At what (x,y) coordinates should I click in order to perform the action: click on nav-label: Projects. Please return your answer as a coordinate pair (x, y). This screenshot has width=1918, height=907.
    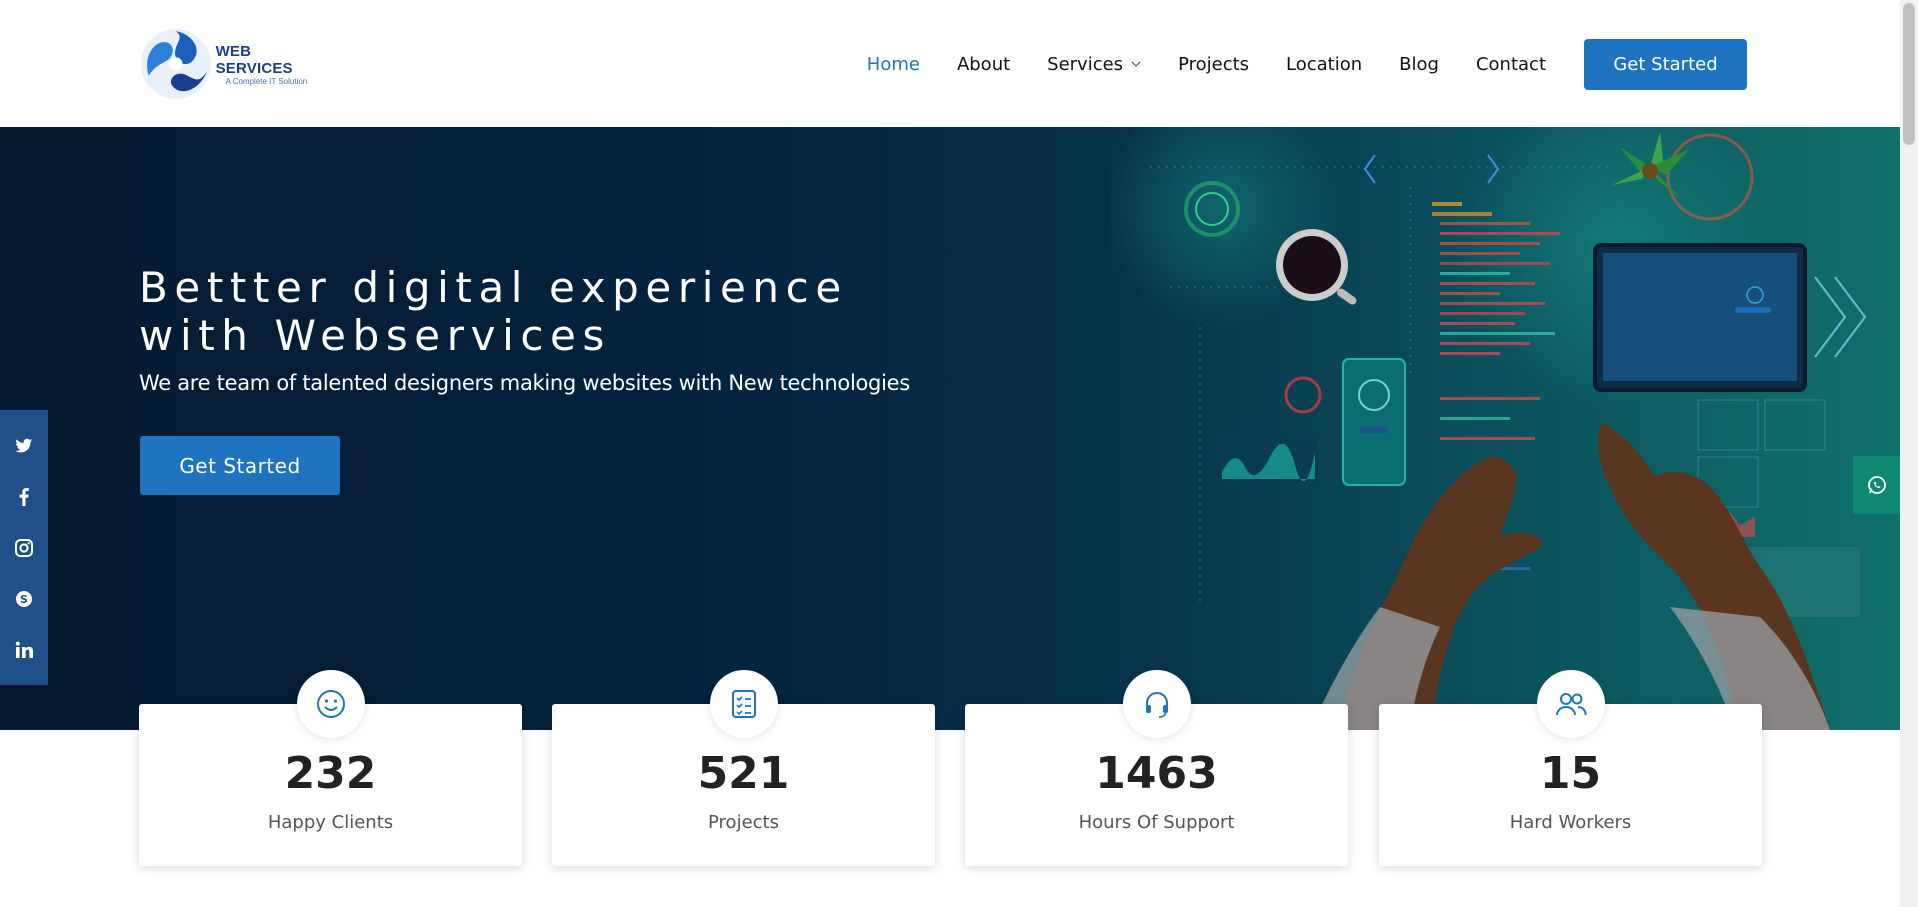
    Looking at the image, I should click on (1214, 64).